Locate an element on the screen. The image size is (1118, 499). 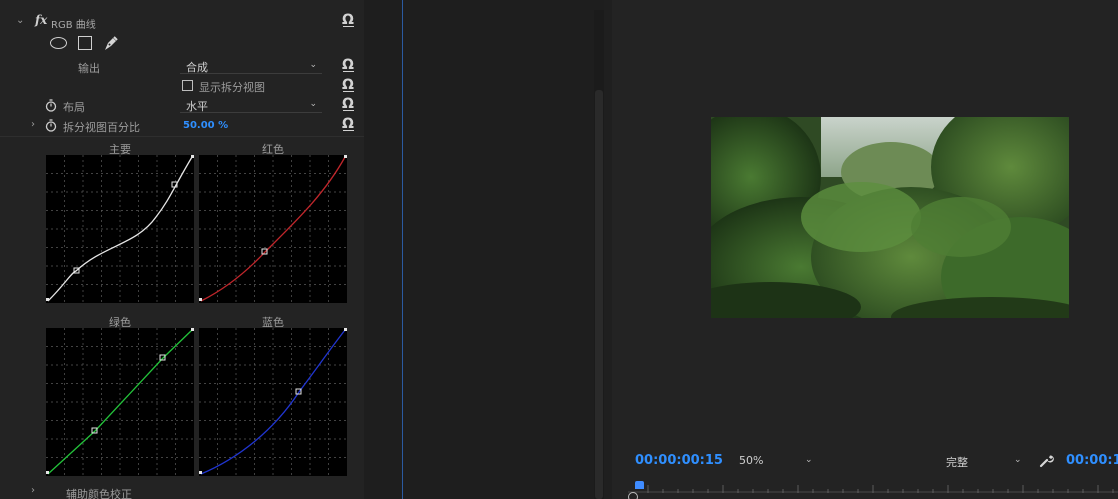
reset-layout-icon: Ω is located at coordinates (348, 104).